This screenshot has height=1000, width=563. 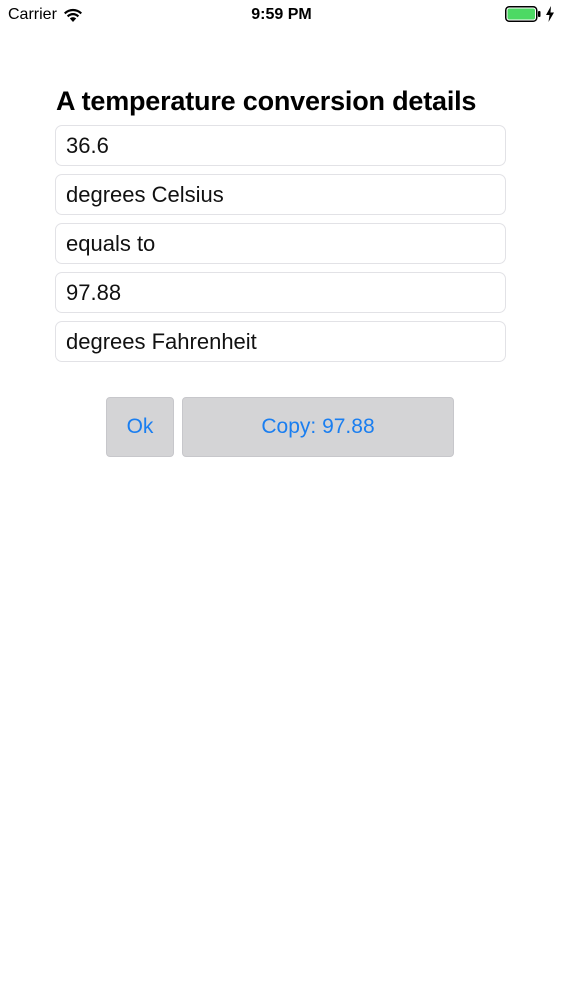 What do you see at coordinates (550, 14) in the screenshot?
I see `charging-bolt-icon` at bounding box center [550, 14].